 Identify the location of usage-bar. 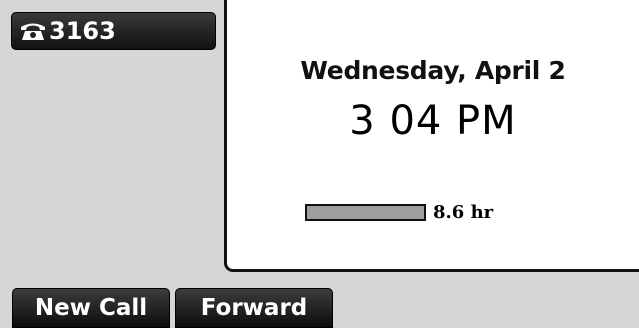
(365, 212).